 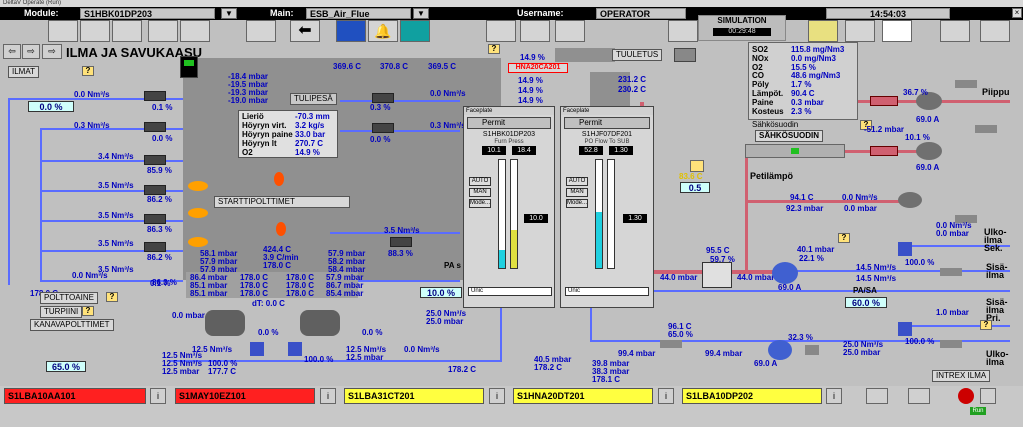 What do you see at coordinates (415, 31) in the screenshot?
I see `overview-button` at bounding box center [415, 31].